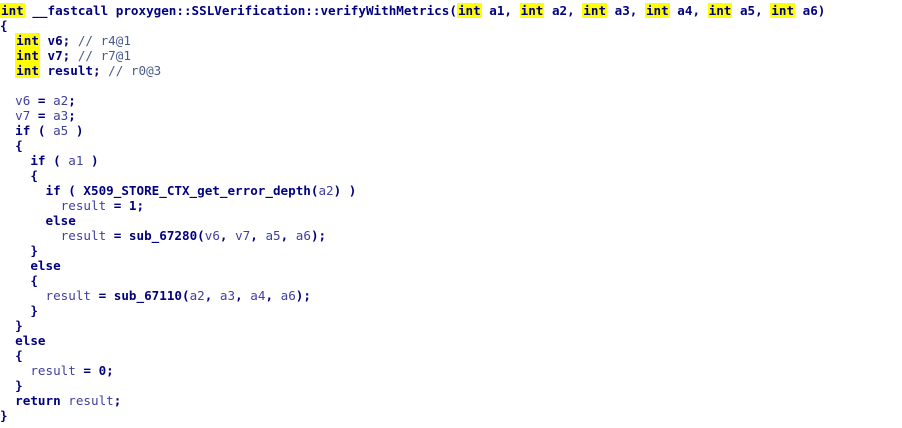 The width and height of the screenshot is (902, 428). What do you see at coordinates (59, 55) in the screenshot?
I see `code-token: v7;` at bounding box center [59, 55].